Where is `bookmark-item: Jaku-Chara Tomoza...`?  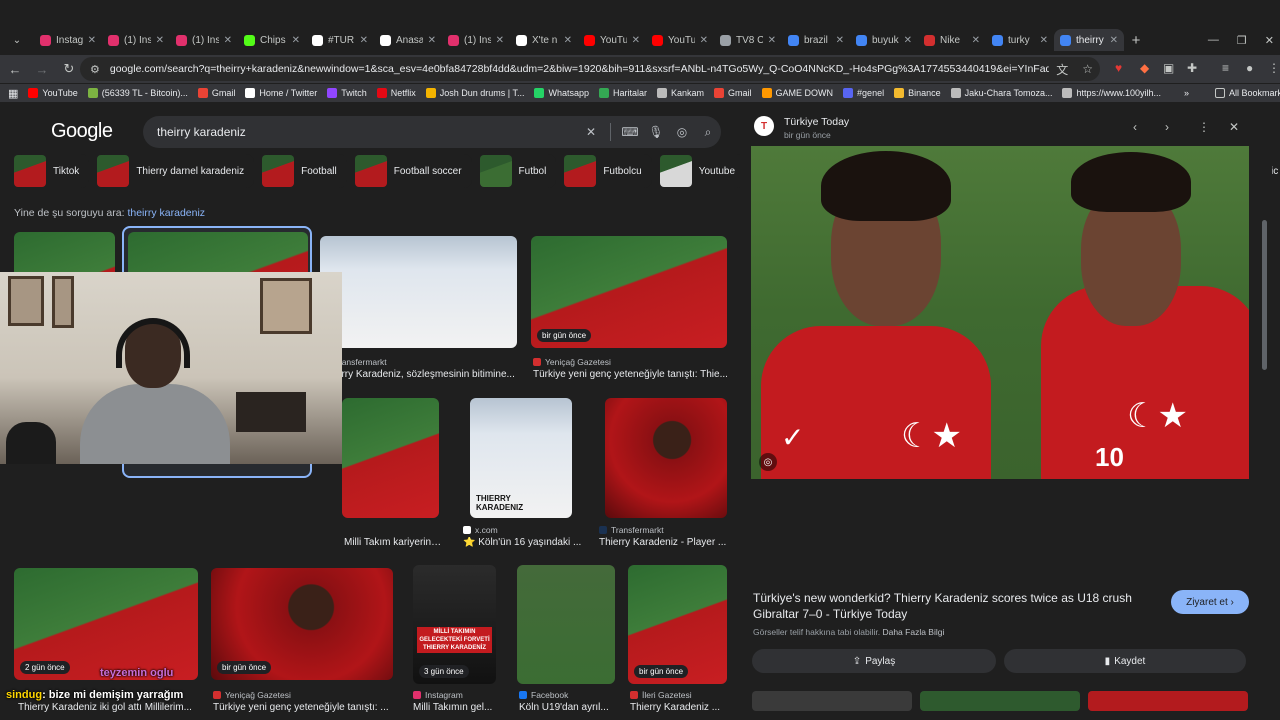 bookmark-item: Jaku-Chara Tomoza... is located at coordinates (1001, 93).